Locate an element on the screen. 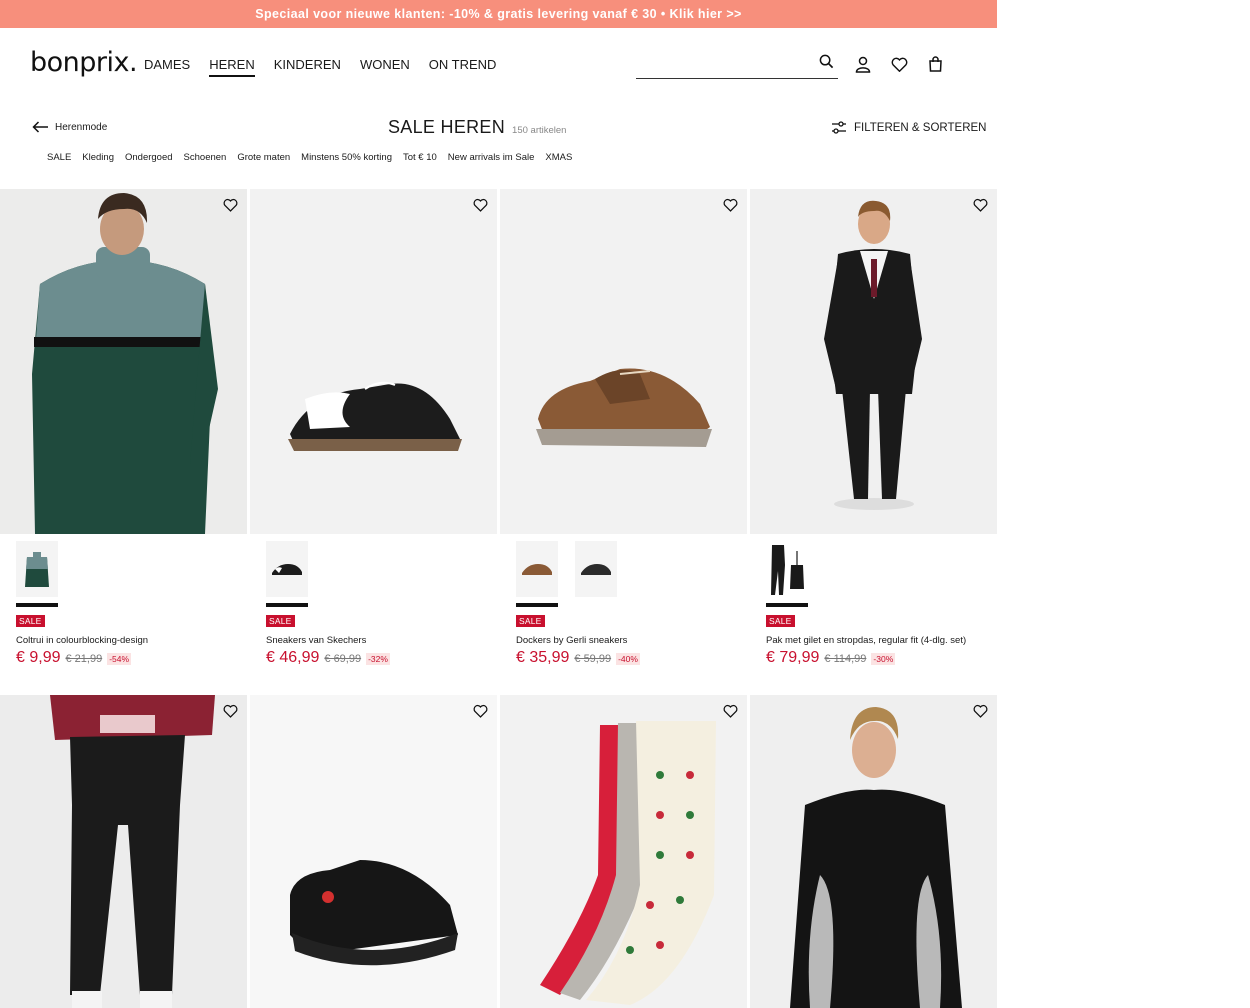 This screenshot has height=1008, width=1250. current-price: € 35,99 is located at coordinates (543, 657).